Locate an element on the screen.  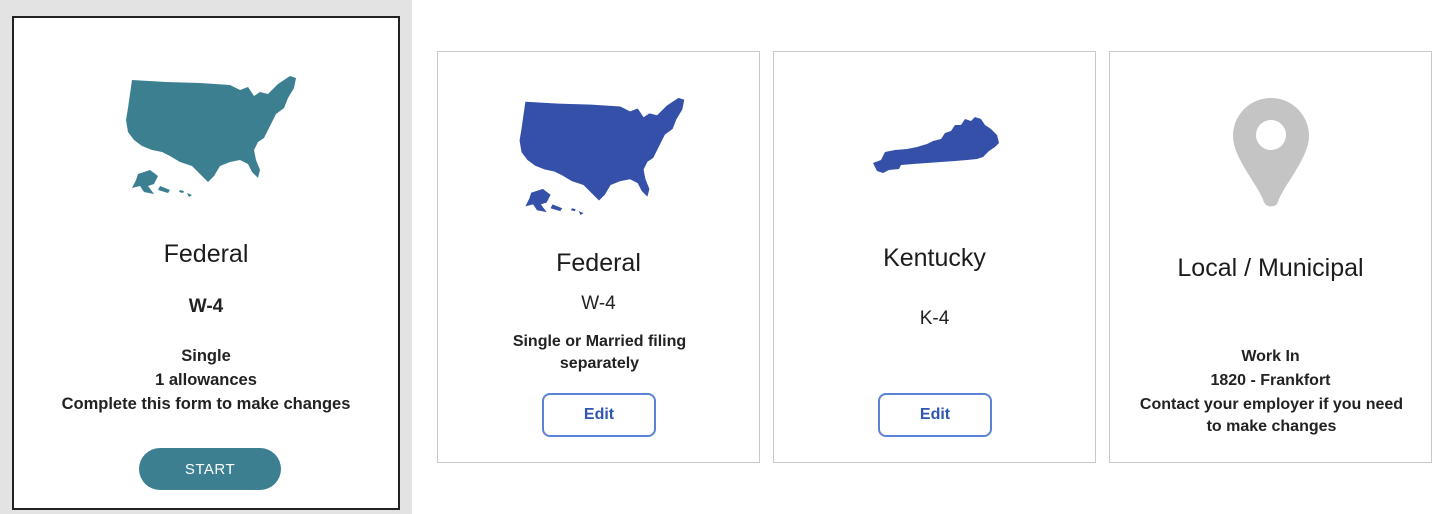
card-title: Local / Municipal is located at coordinates (1270, 268).